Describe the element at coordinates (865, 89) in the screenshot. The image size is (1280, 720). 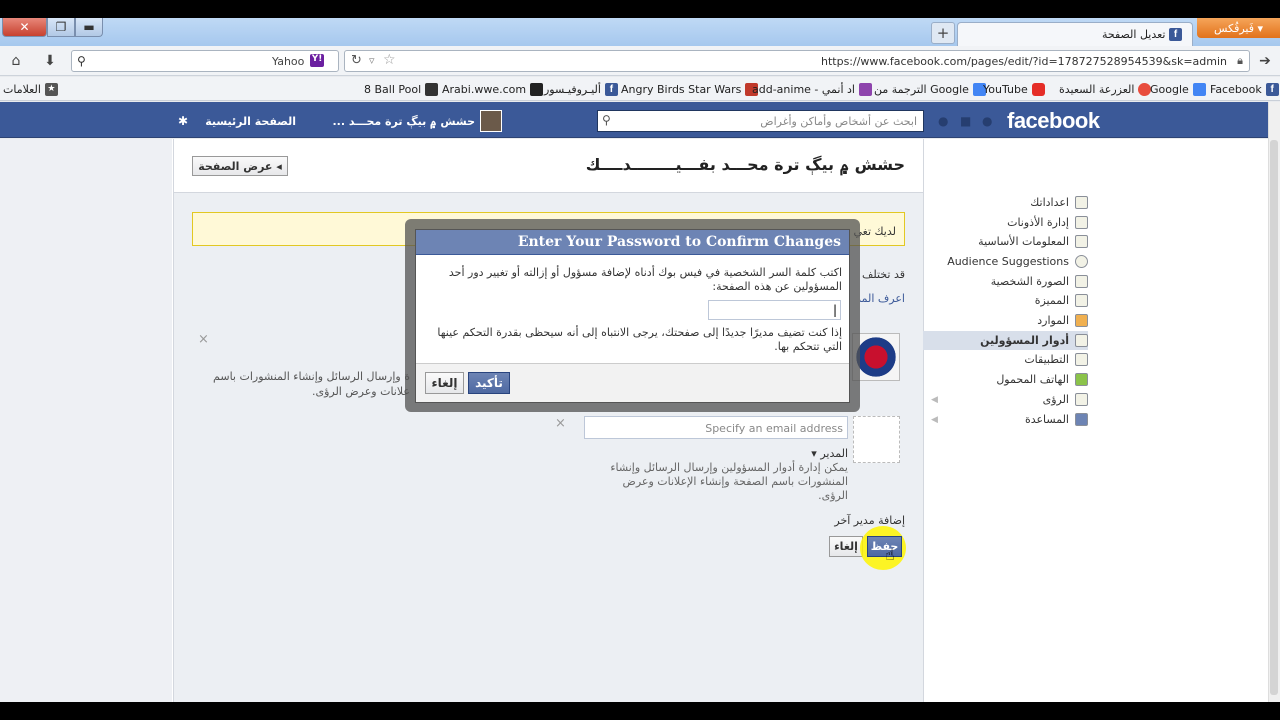
I see `anime-icon` at that location.